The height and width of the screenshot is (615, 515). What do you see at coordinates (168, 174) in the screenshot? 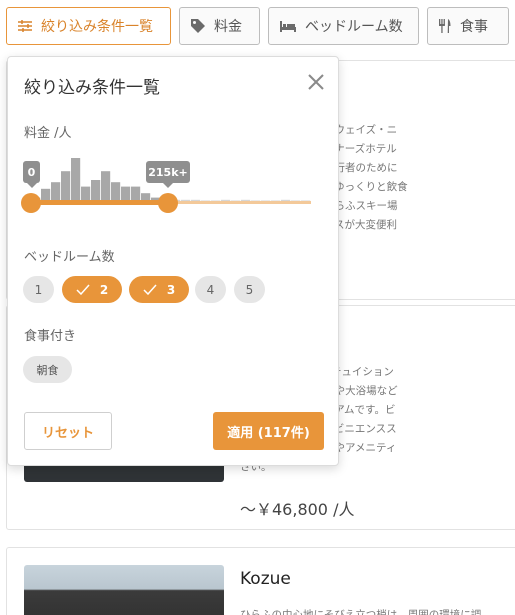
I see `price-max-label: 215k+` at bounding box center [168, 174].